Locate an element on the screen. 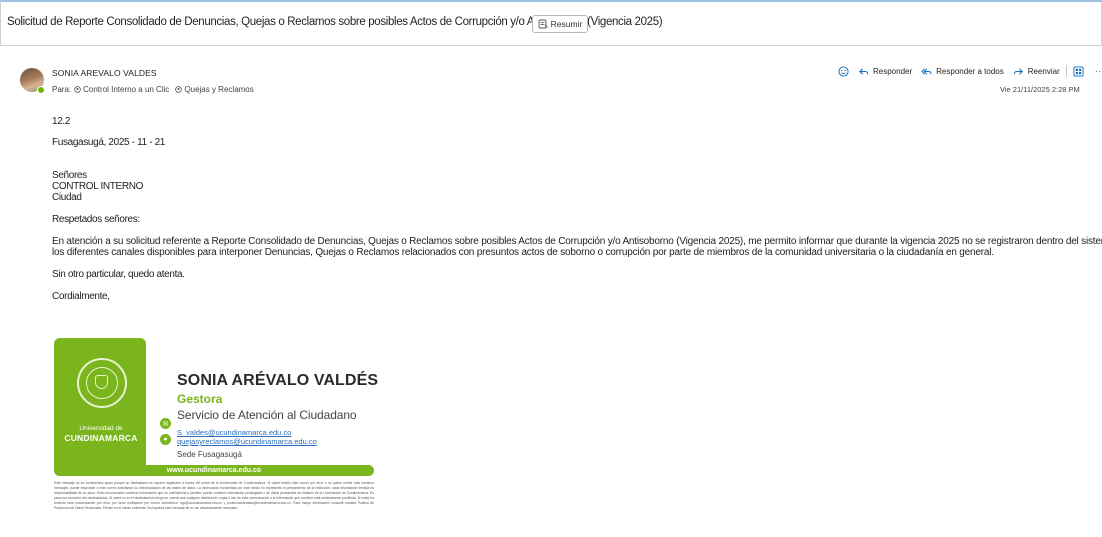 This screenshot has height=537, width=1102. forward-icon is located at coordinates (1018, 71).